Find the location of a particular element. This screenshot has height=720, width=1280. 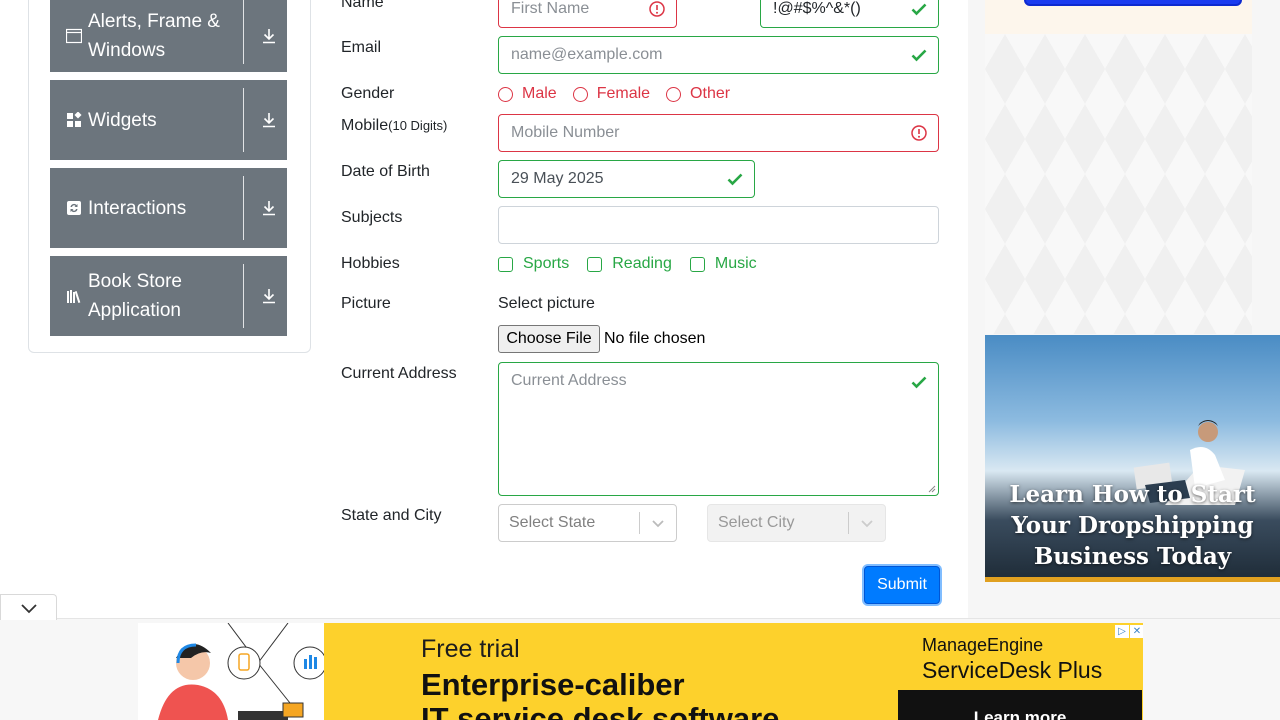

picture-label: Picture is located at coordinates (366, 303).